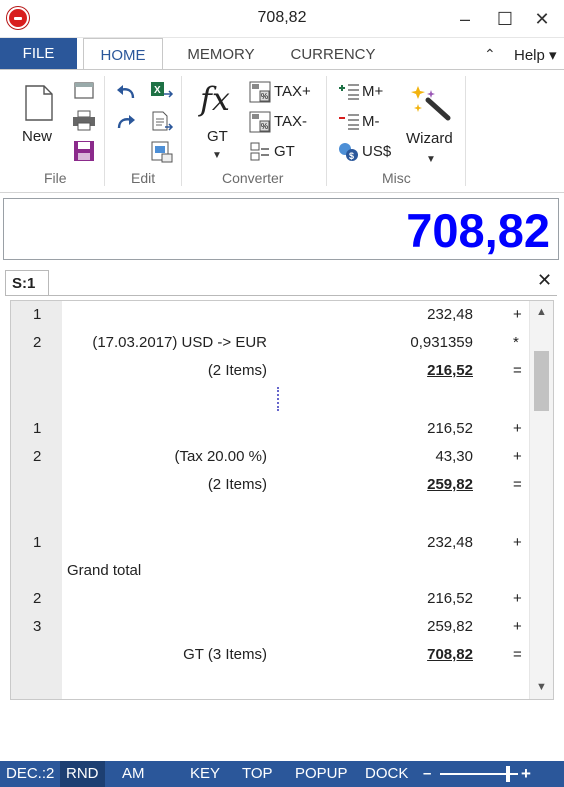  Describe the element at coordinates (478, 230) in the screenshot. I see `result-value: 708,82` at that location.